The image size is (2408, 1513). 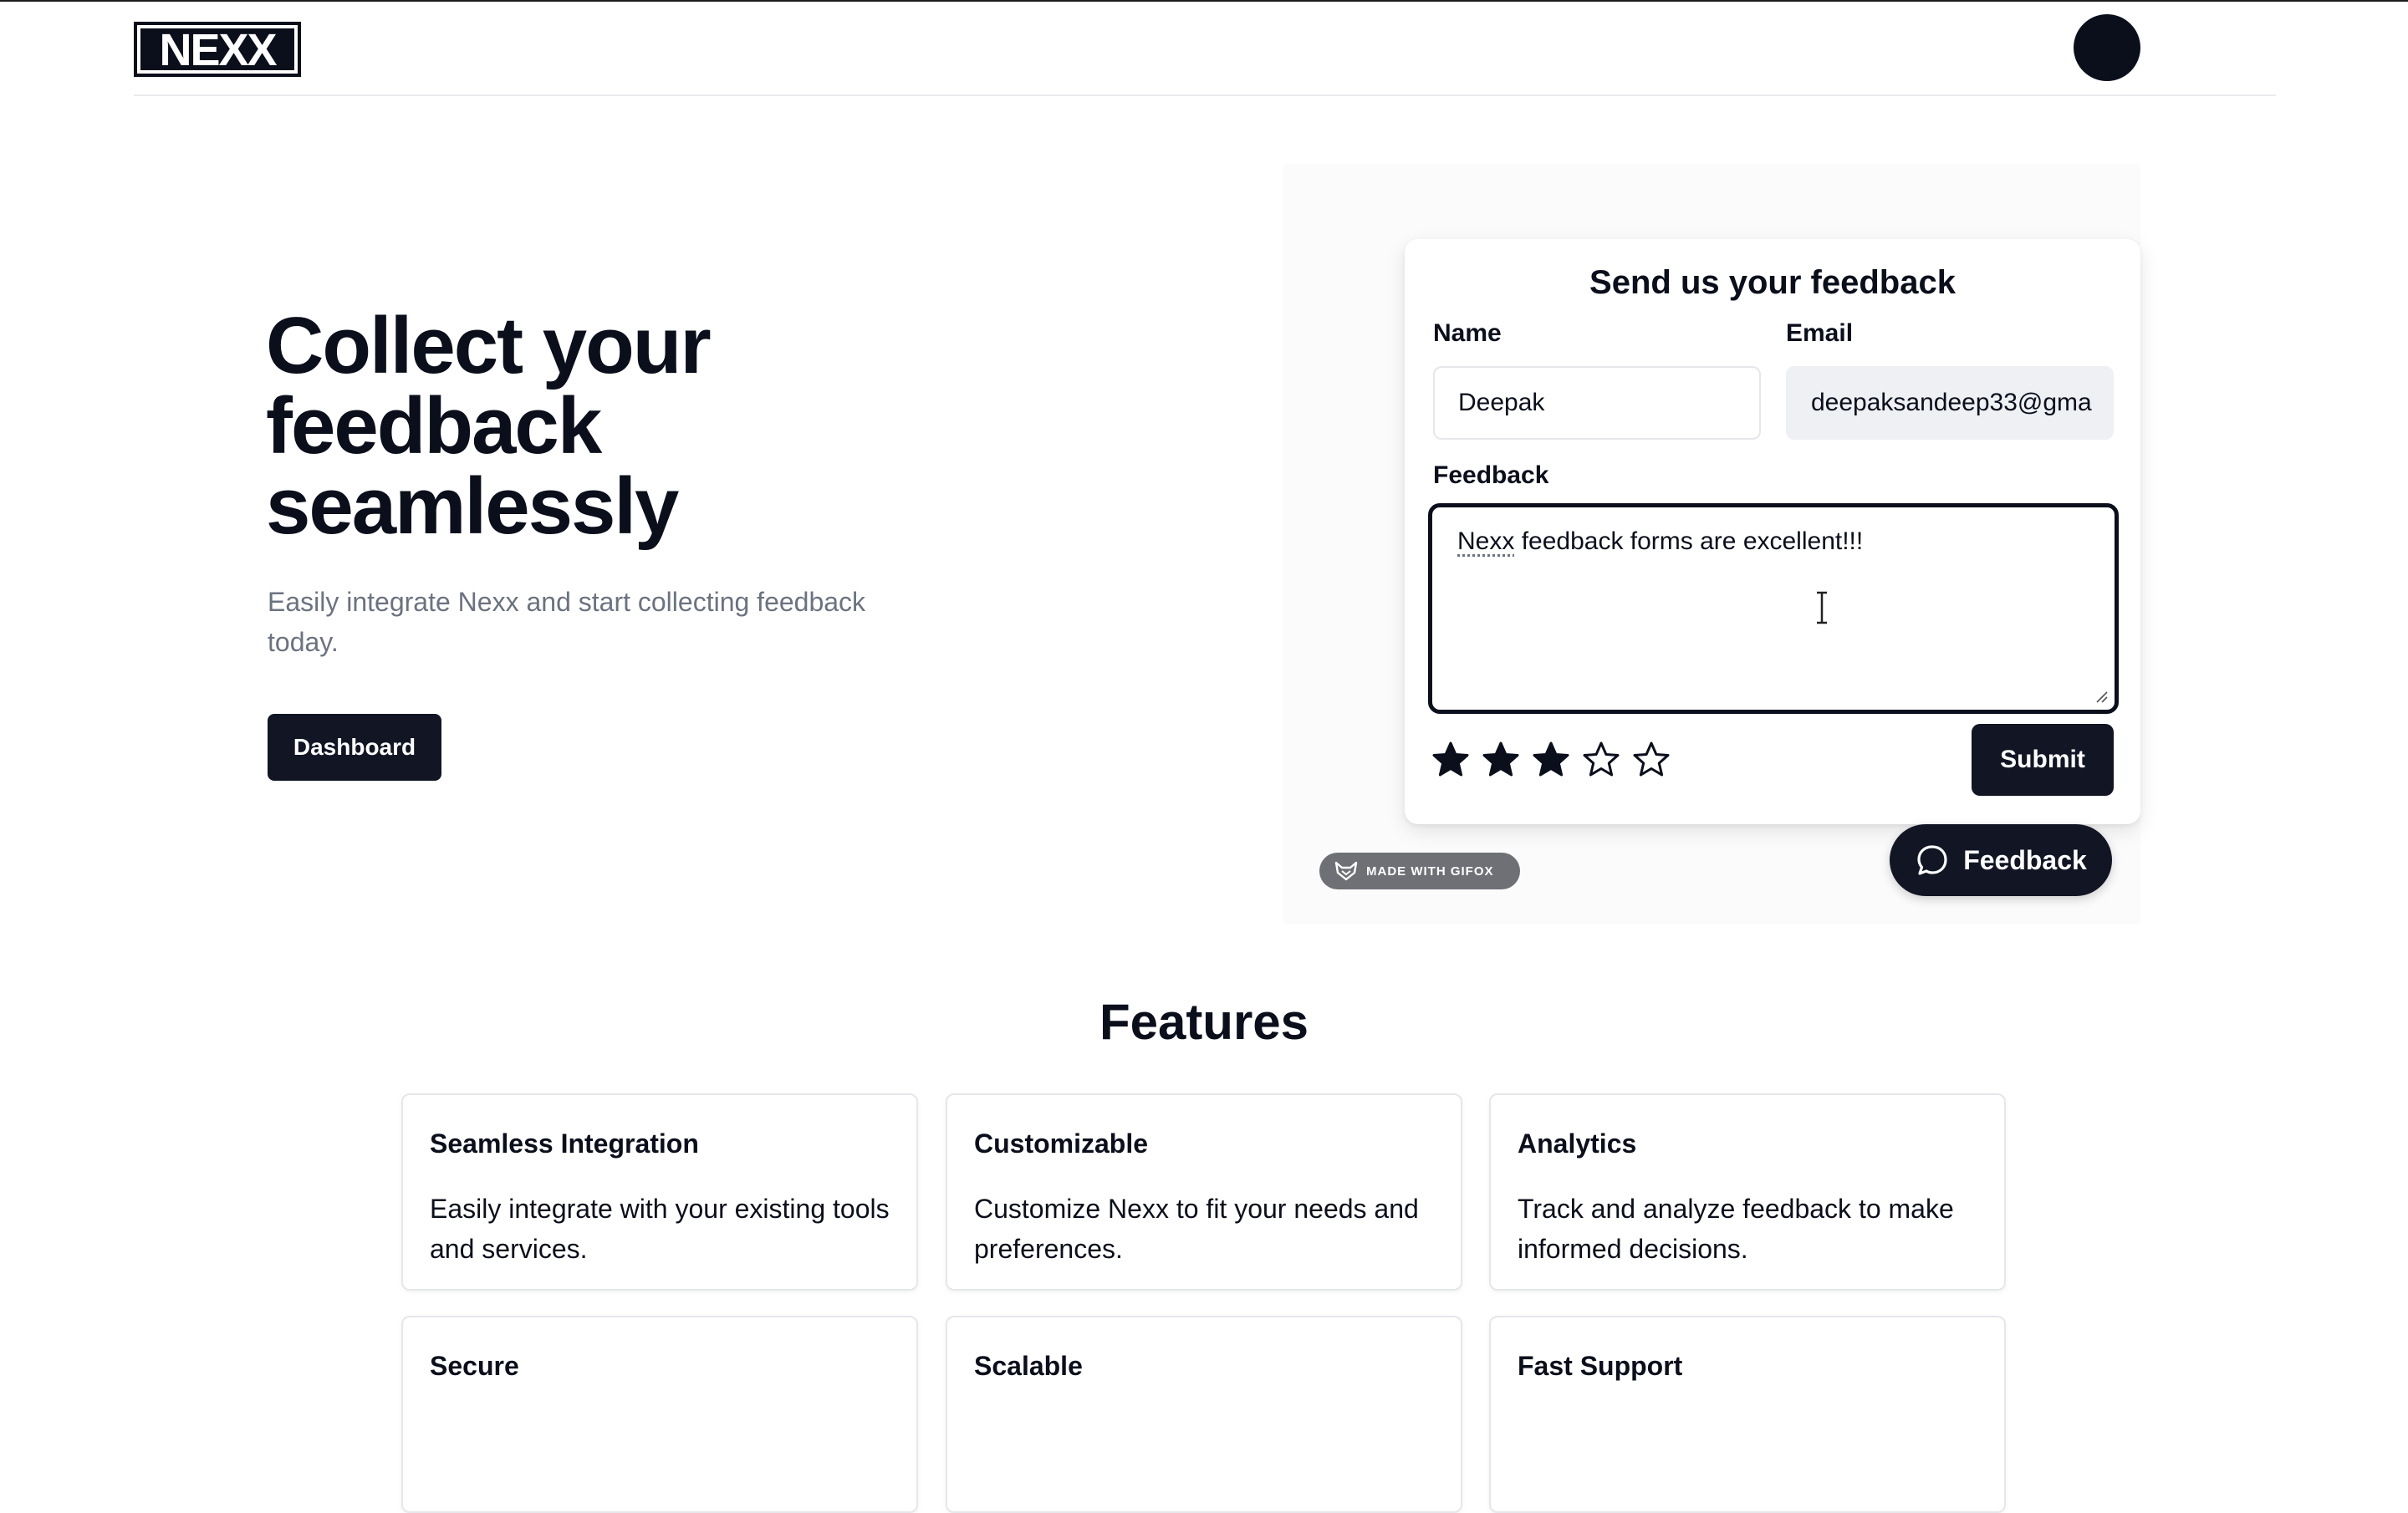 What do you see at coordinates (1822, 607) in the screenshot?
I see `ibeam-cursor-icon` at bounding box center [1822, 607].